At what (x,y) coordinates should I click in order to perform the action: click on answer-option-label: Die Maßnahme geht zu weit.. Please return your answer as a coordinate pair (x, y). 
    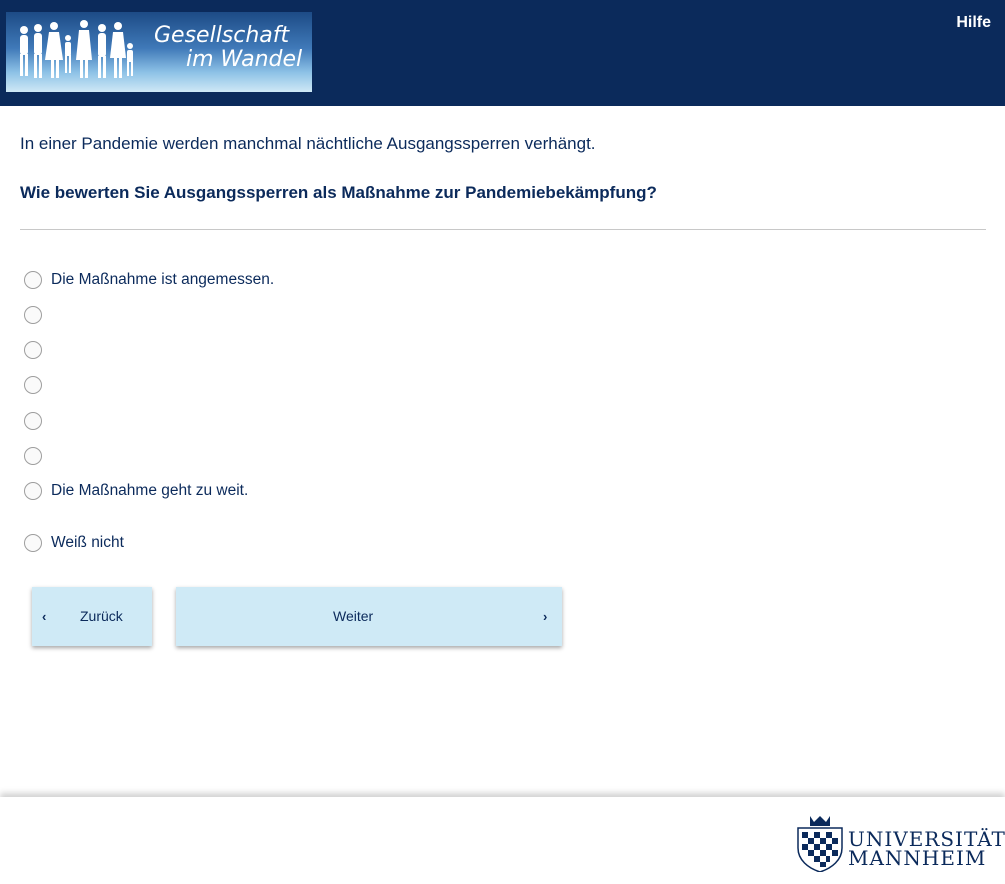
    Looking at the image, I should click on (150, 490).